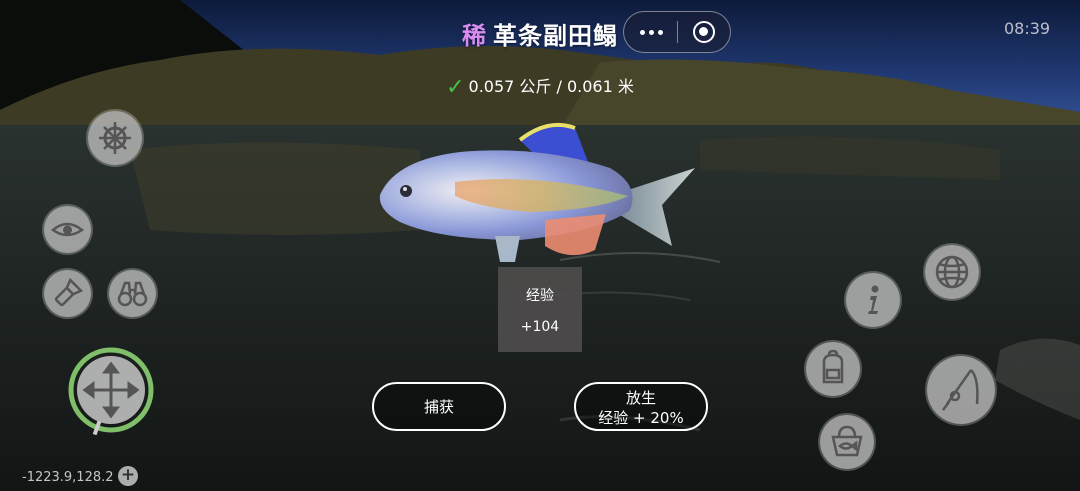  What do you see at coordinates (540, 327) in the screenshot?
I see `experience-value: +104` at bounding box center [540, 327].